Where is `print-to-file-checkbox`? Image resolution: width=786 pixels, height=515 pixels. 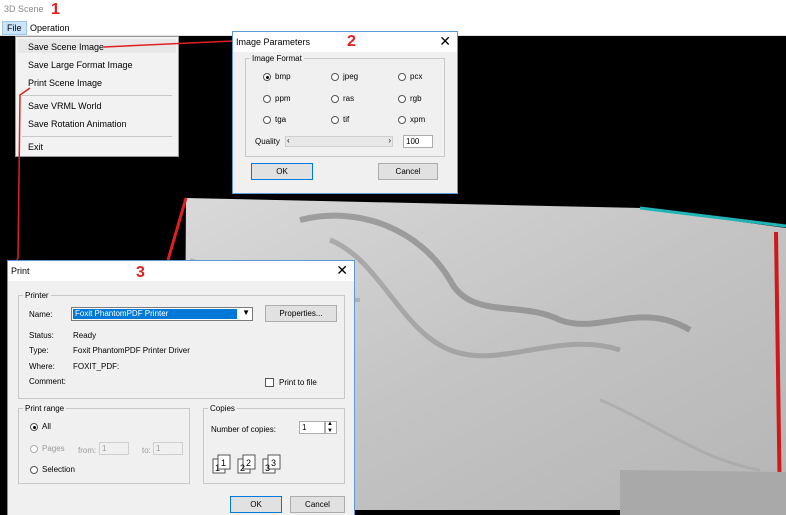
print-to-file-checkbox is located at coordinates (269, 382).